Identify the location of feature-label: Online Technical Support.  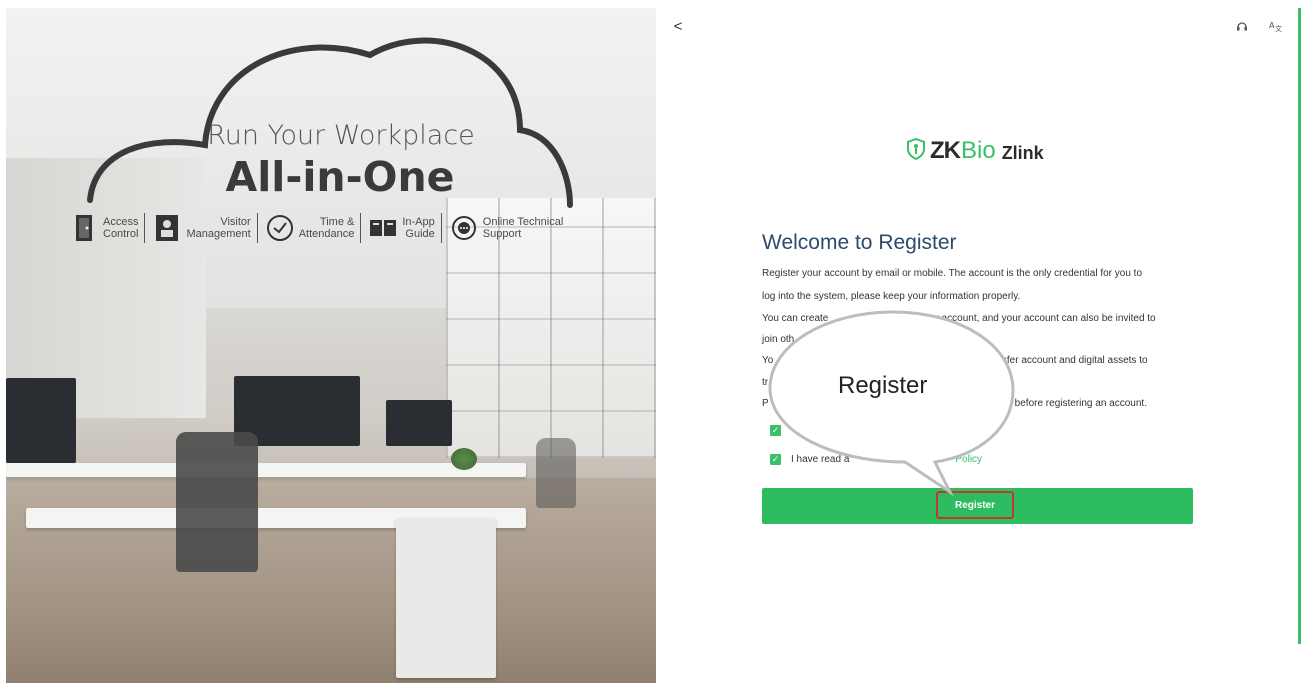
(523, 228).